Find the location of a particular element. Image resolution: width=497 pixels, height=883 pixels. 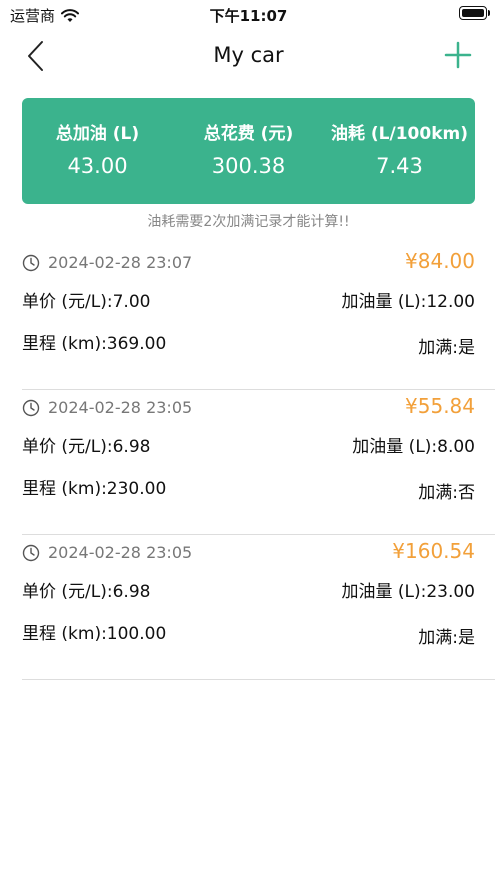

record-price: ¥55.84 is located at coordinates (440, 406).